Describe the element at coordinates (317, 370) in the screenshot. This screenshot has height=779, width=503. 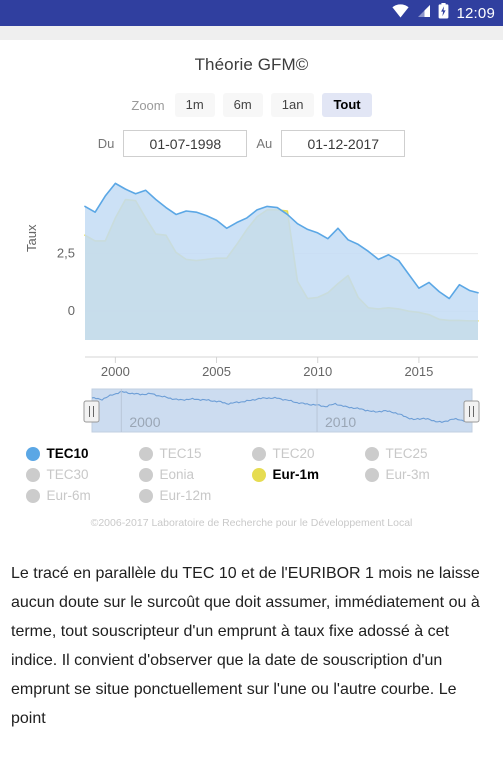
I see `x-axis-tick-label: 2010` at that location.